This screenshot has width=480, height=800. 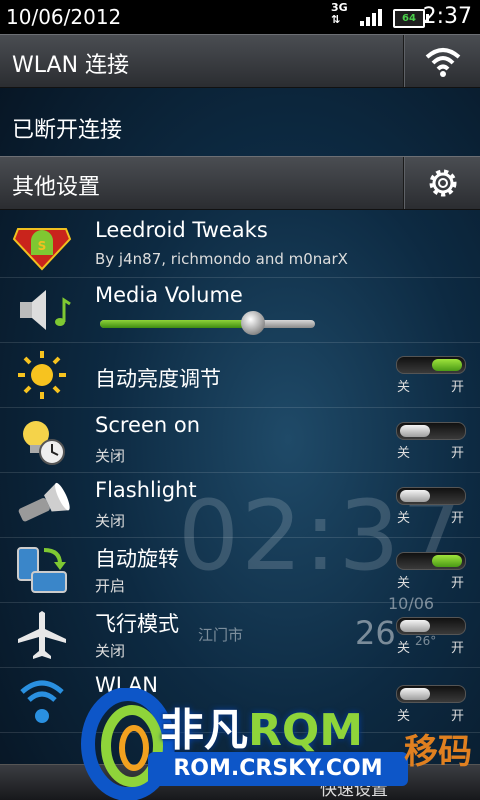 What do you see at coordinates (42, 570) in the screenshot?
I see `rotate-icon` at bounding box center [42, 570].